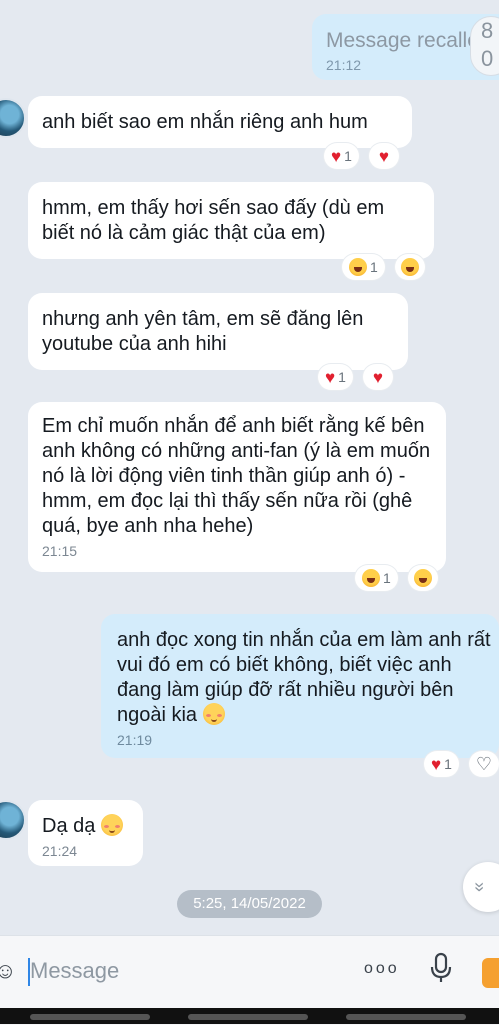 The height and width of the screenshot is (1025, 499). I want to click on scroll-down-button: », so click(481, 887).